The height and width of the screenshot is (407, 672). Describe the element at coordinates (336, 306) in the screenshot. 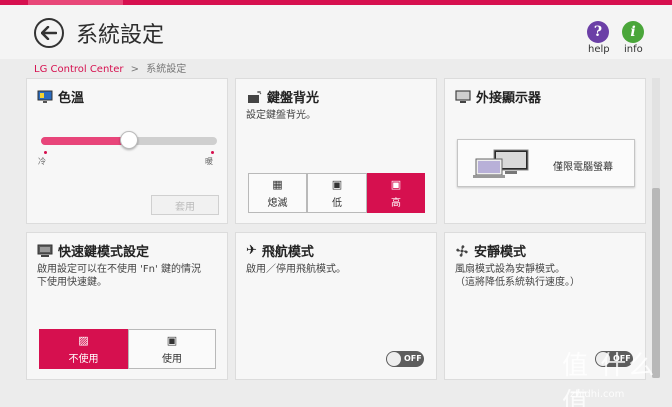

I see `airplane-mode-panel: ✈ 飛航模式 啟用／停用飛航模式。 OFF` at that location.